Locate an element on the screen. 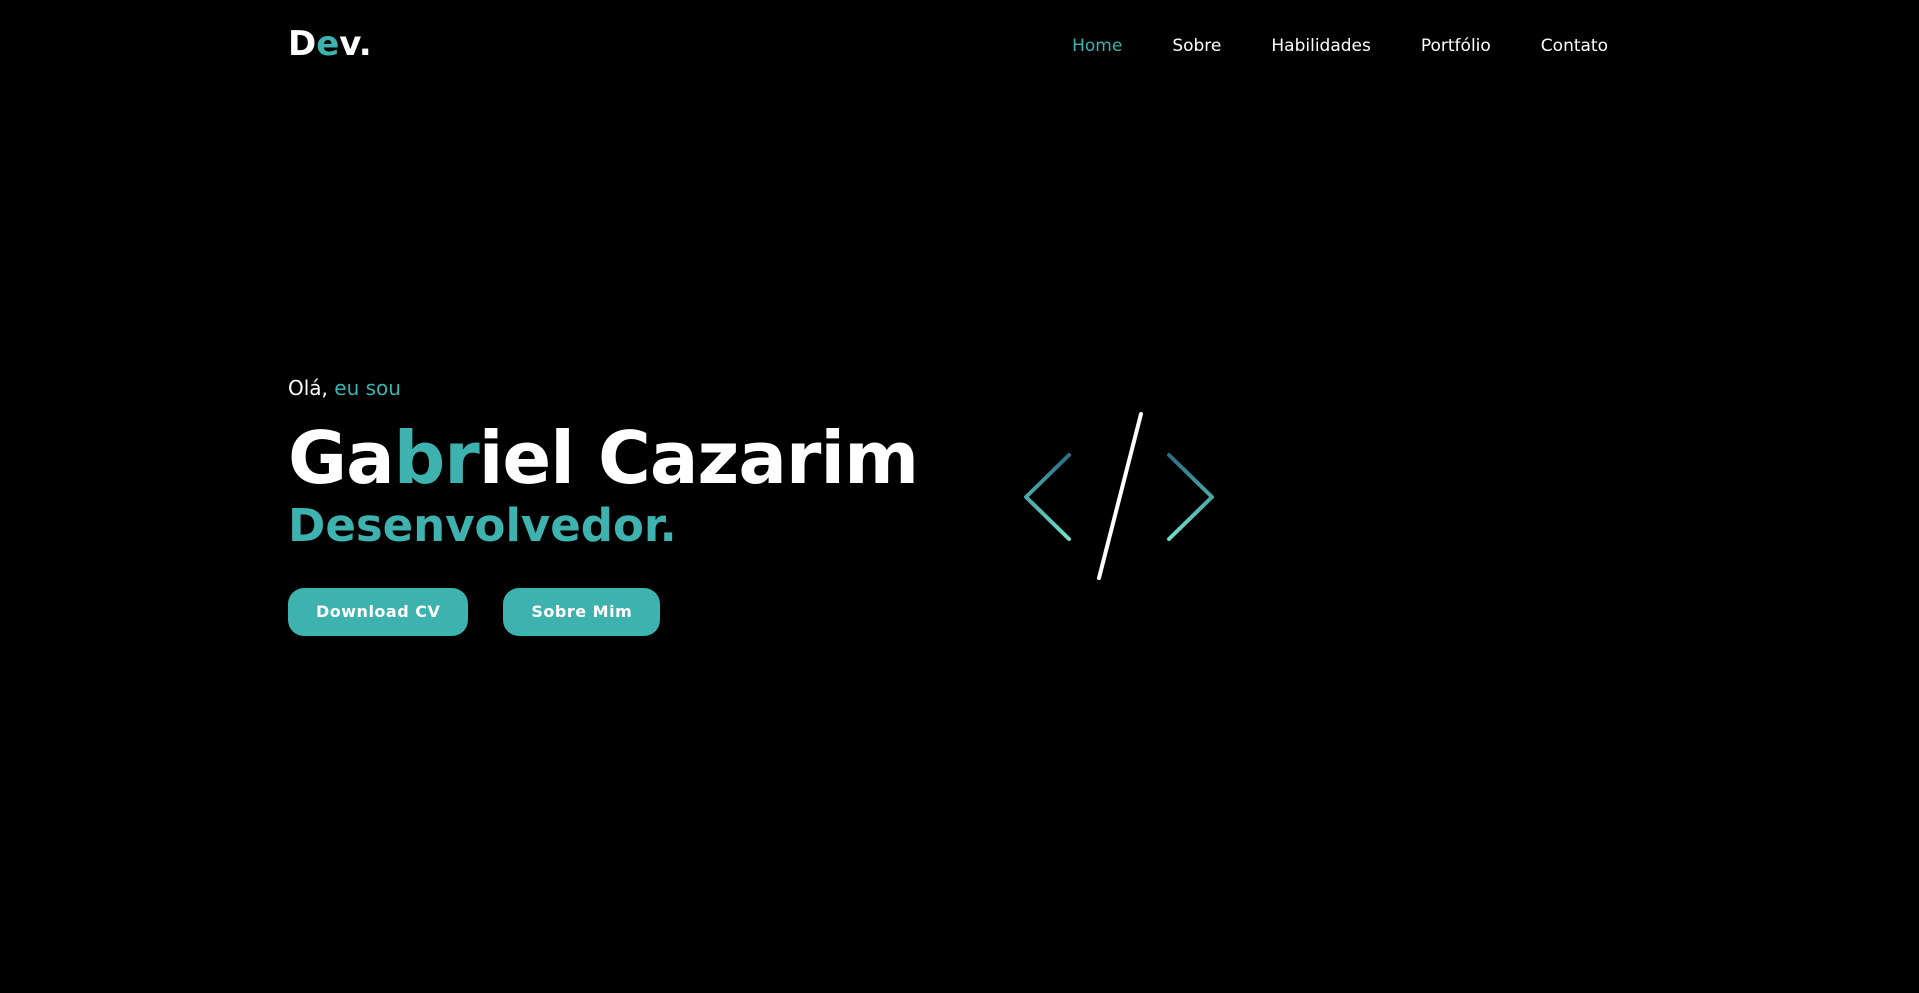  logo: Dev. is located at coordinates (330, 44).